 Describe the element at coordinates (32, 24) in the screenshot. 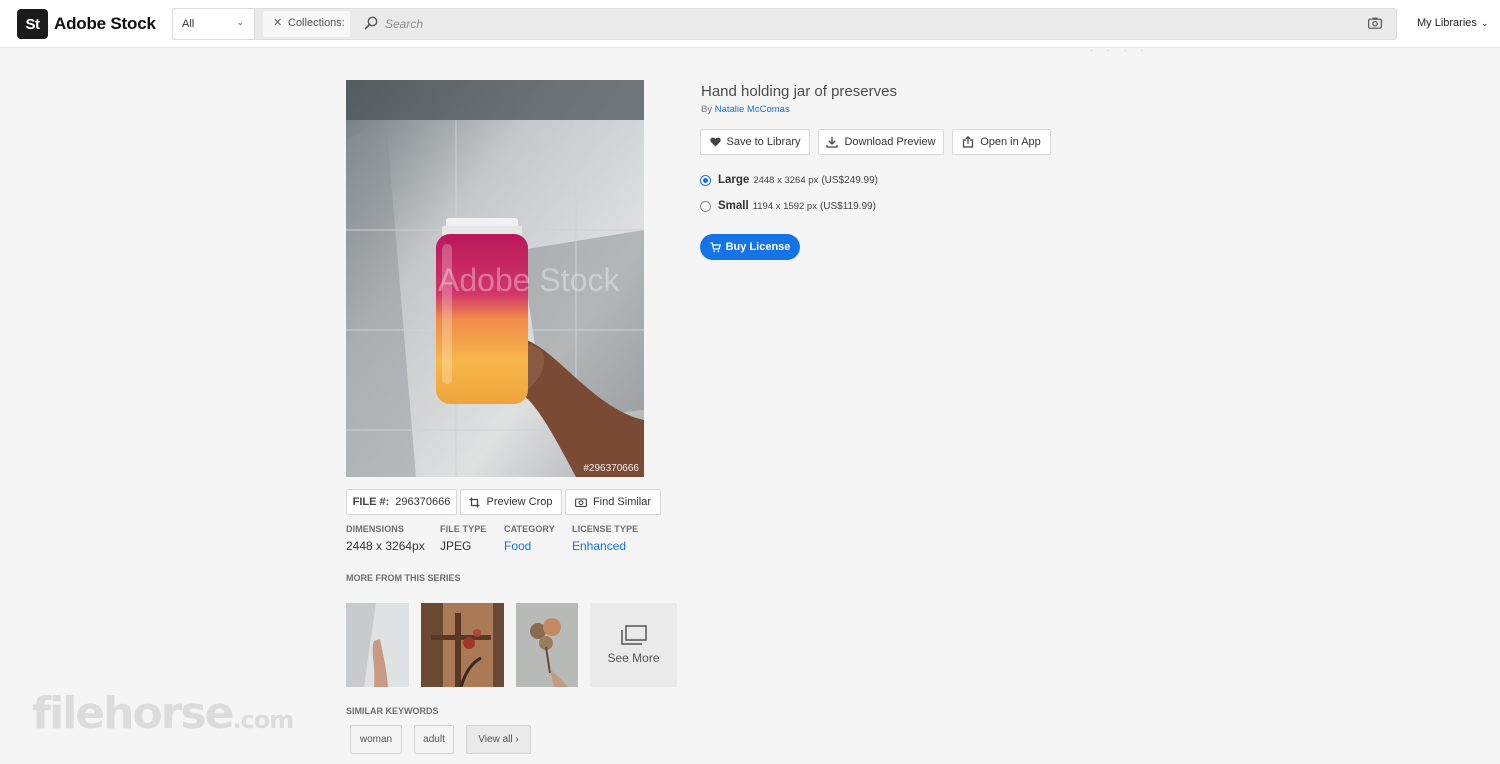

I see `logo-badge: St` at that location.